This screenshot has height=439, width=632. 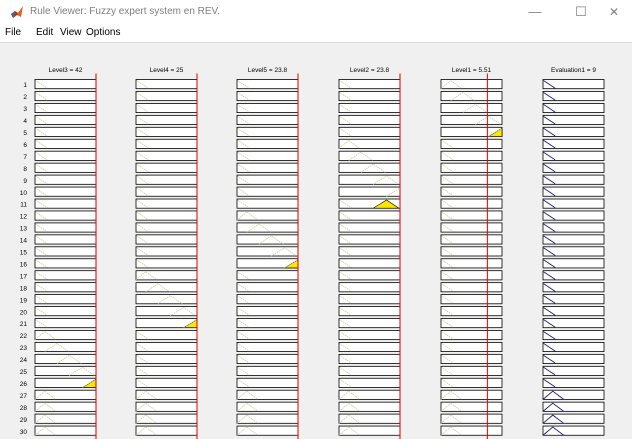 What do you see at coordinates (471, 406) in the screenshot?
I see `rule-28-level1-plot` at bounding box center [471, 406].